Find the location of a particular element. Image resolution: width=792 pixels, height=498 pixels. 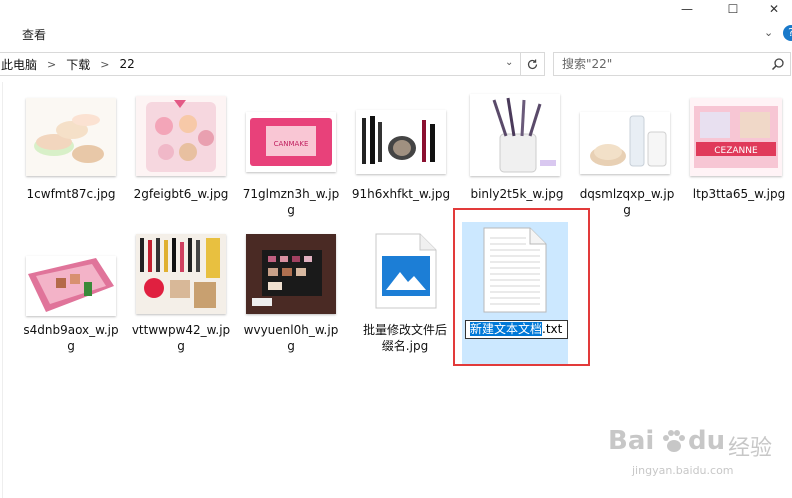

search-icon is located at coordinates (778, 64).